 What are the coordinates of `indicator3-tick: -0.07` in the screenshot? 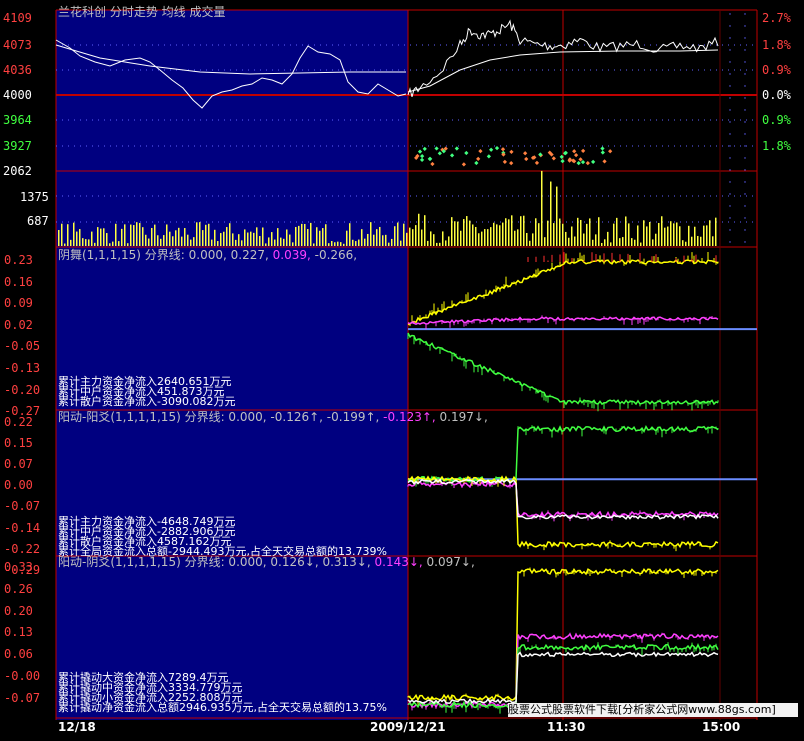 It's located at (22, 697).